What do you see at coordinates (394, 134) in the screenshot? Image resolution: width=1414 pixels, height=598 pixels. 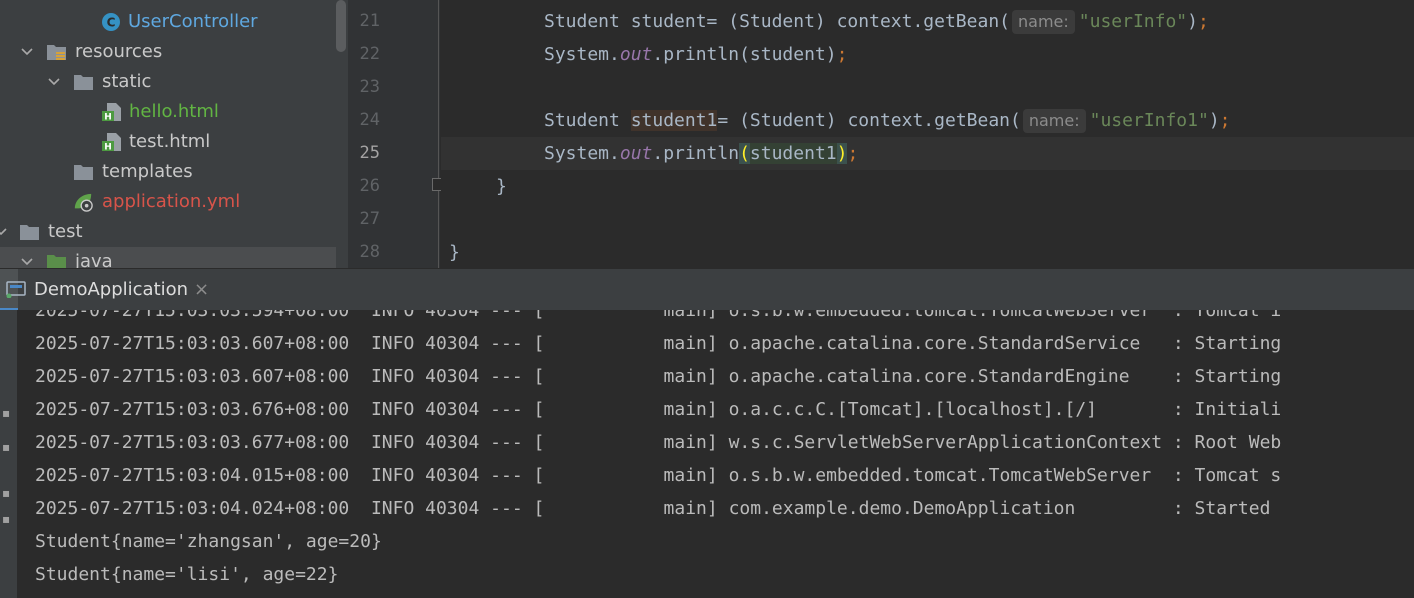 I see `editor-gutter: 21 22 23 24 25 26 27 28` at bounding box center [394, 134].